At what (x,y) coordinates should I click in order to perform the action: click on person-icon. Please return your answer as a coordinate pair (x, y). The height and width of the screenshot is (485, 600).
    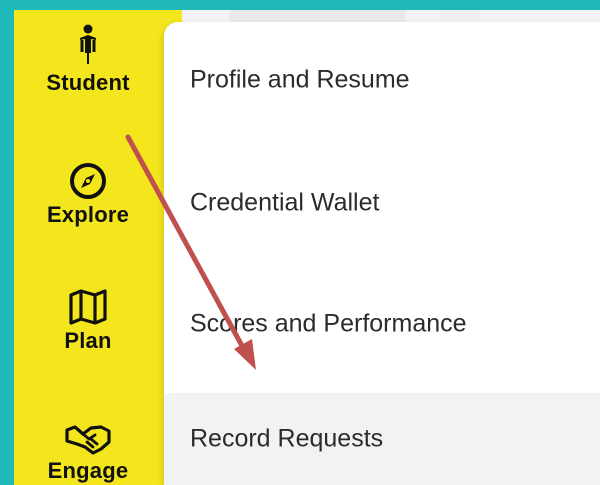
    Looking at the image, I should click on (88, 44).